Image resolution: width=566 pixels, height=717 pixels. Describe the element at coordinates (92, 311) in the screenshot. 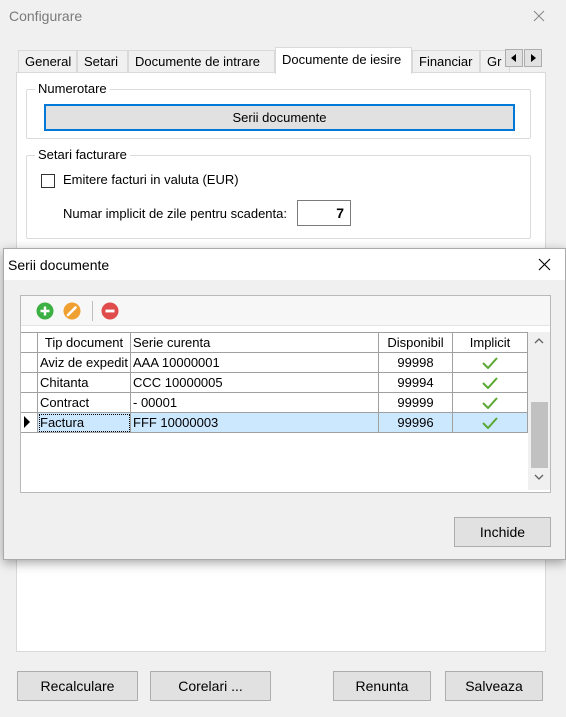

I see `toolbar-separator` at that location.